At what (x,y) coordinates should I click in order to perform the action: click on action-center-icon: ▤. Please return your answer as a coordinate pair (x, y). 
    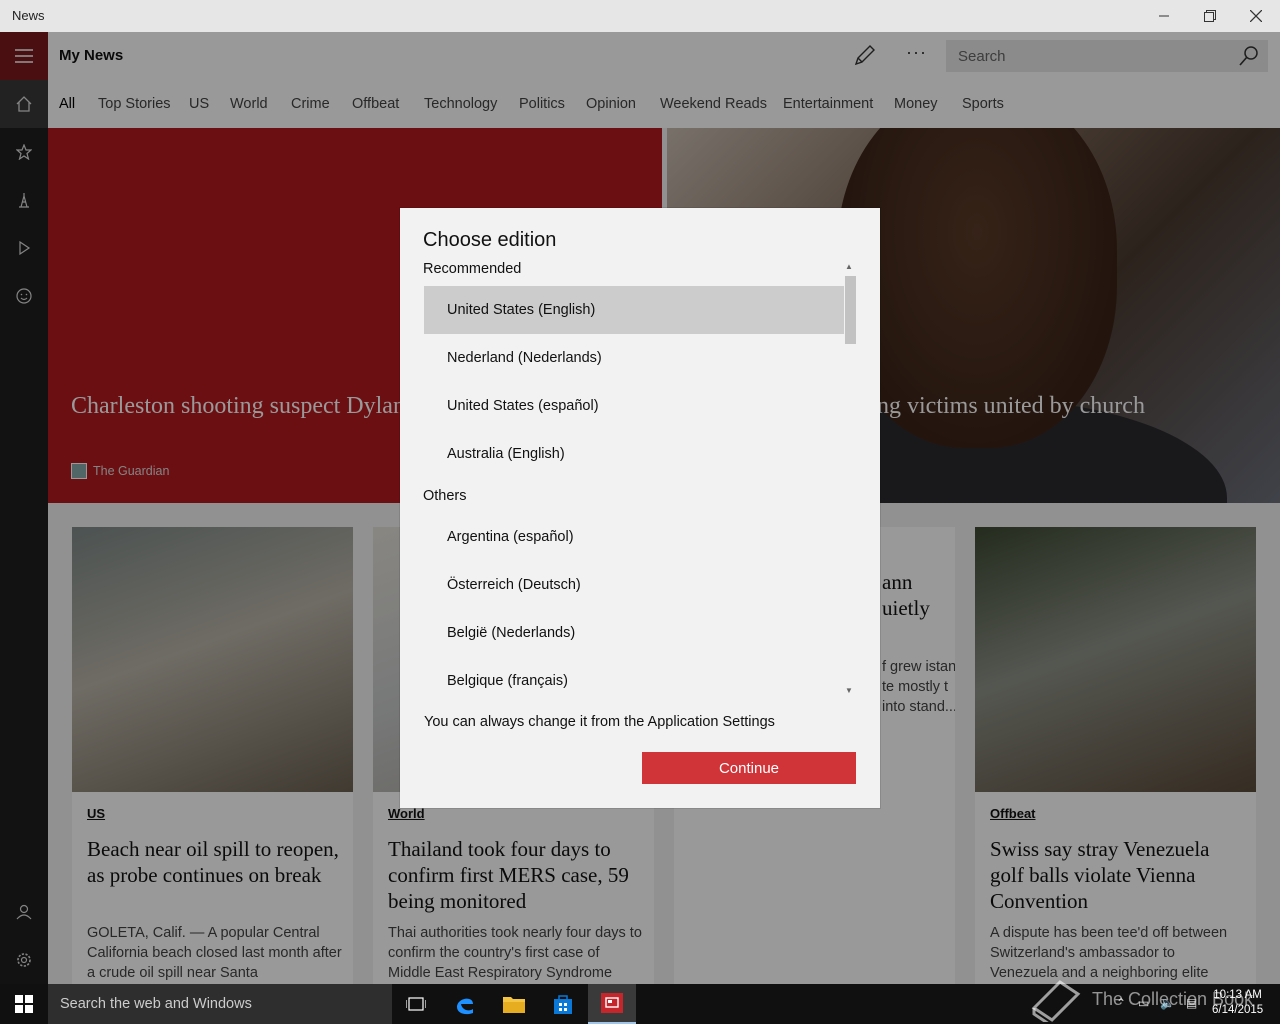
    Looking at the image, I should click on (1191, 1003).